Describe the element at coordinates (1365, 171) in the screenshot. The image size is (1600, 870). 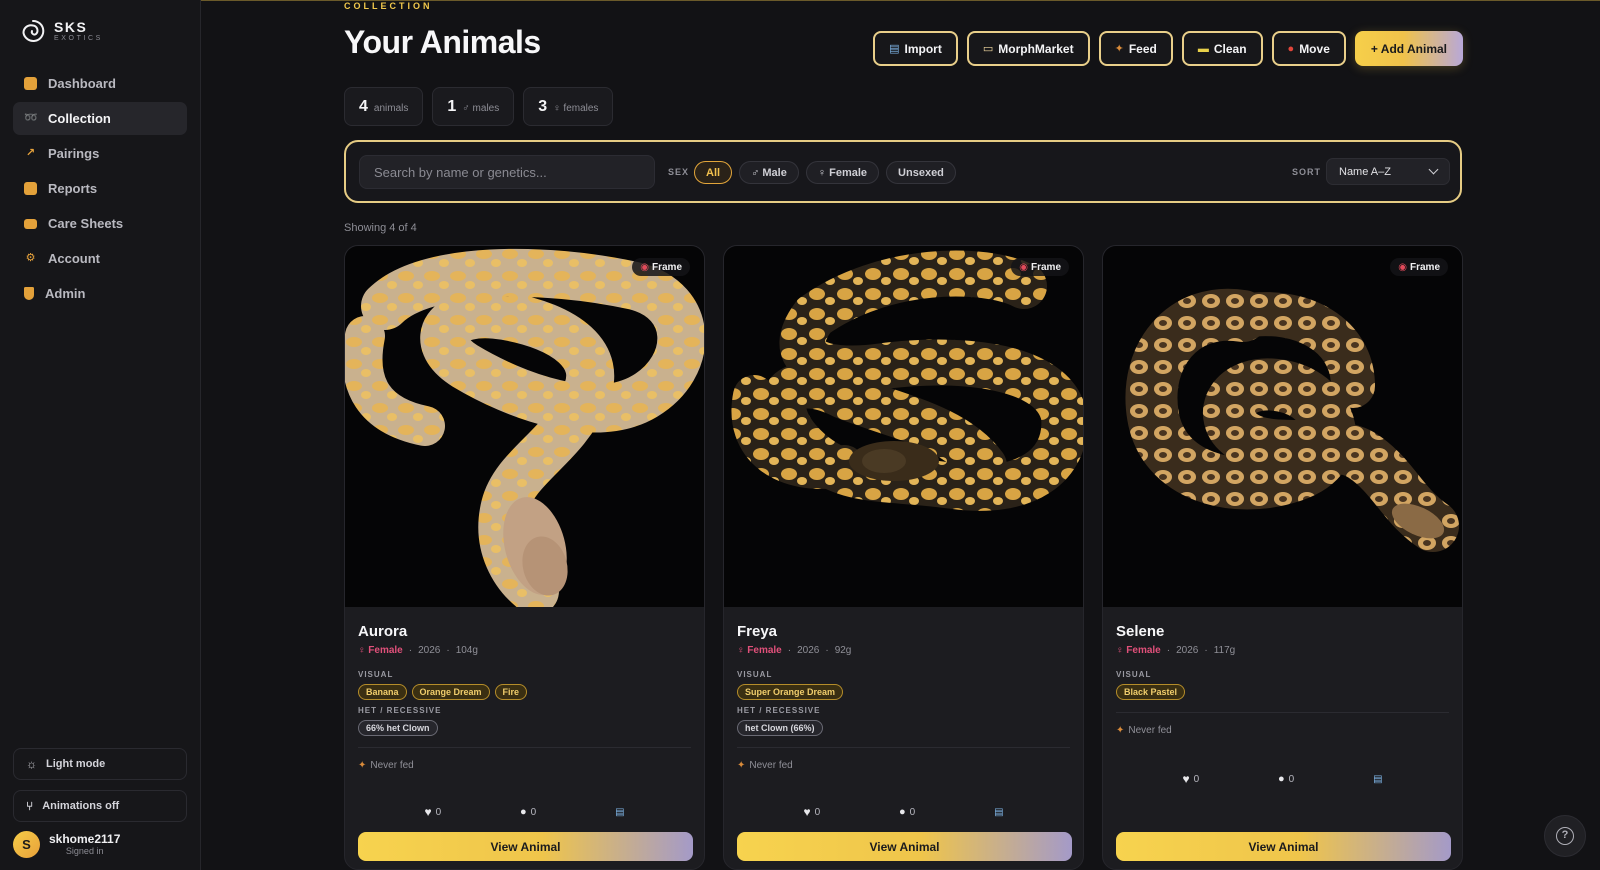
I see `sort-value: Name A–Z` at that location.